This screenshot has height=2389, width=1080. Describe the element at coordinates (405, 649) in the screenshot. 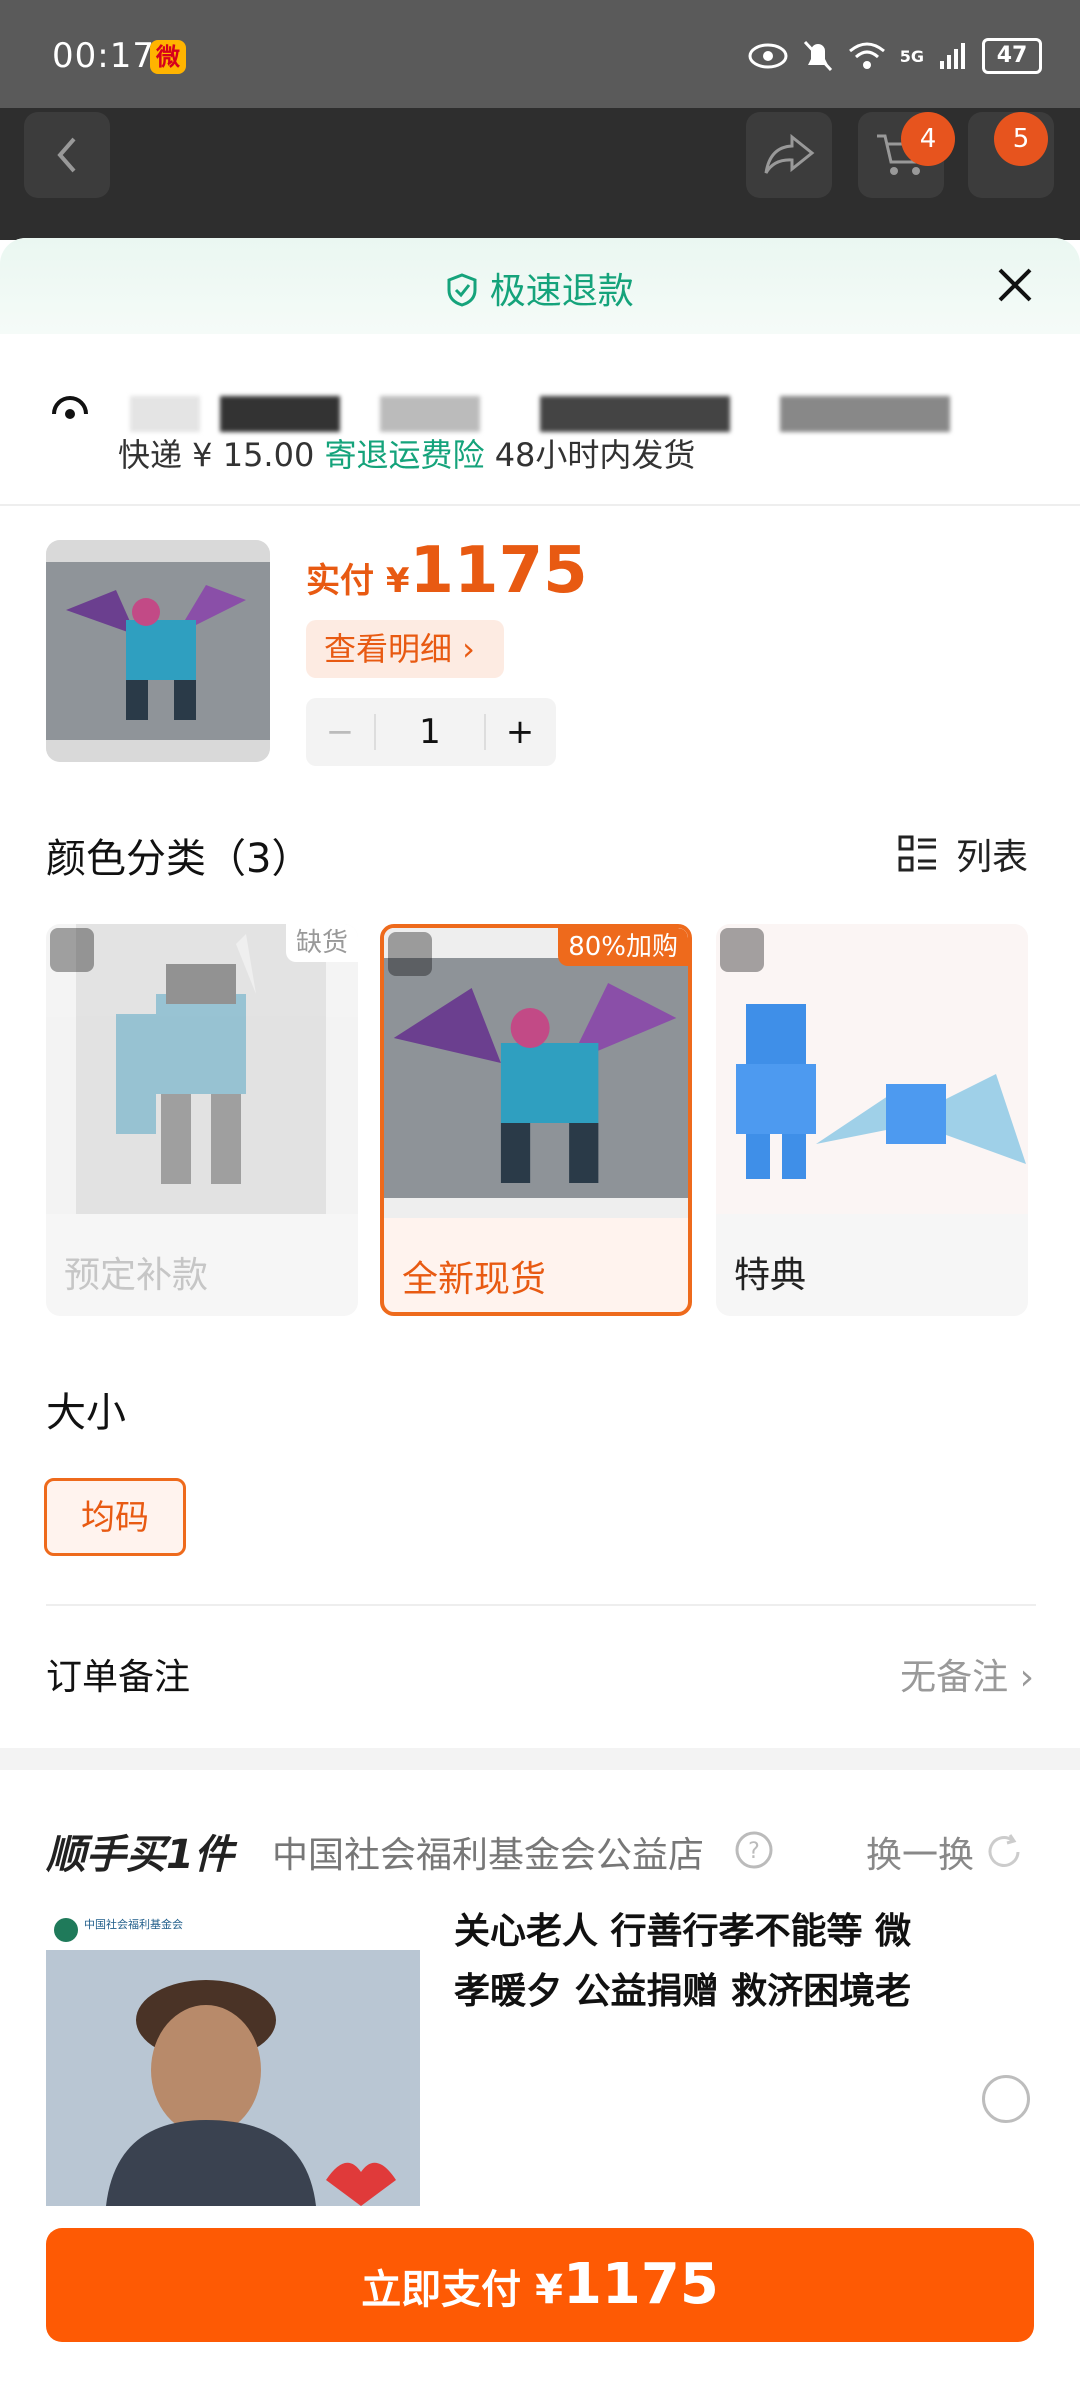

I see `view-details-button: 查看明细 ›` at that location.